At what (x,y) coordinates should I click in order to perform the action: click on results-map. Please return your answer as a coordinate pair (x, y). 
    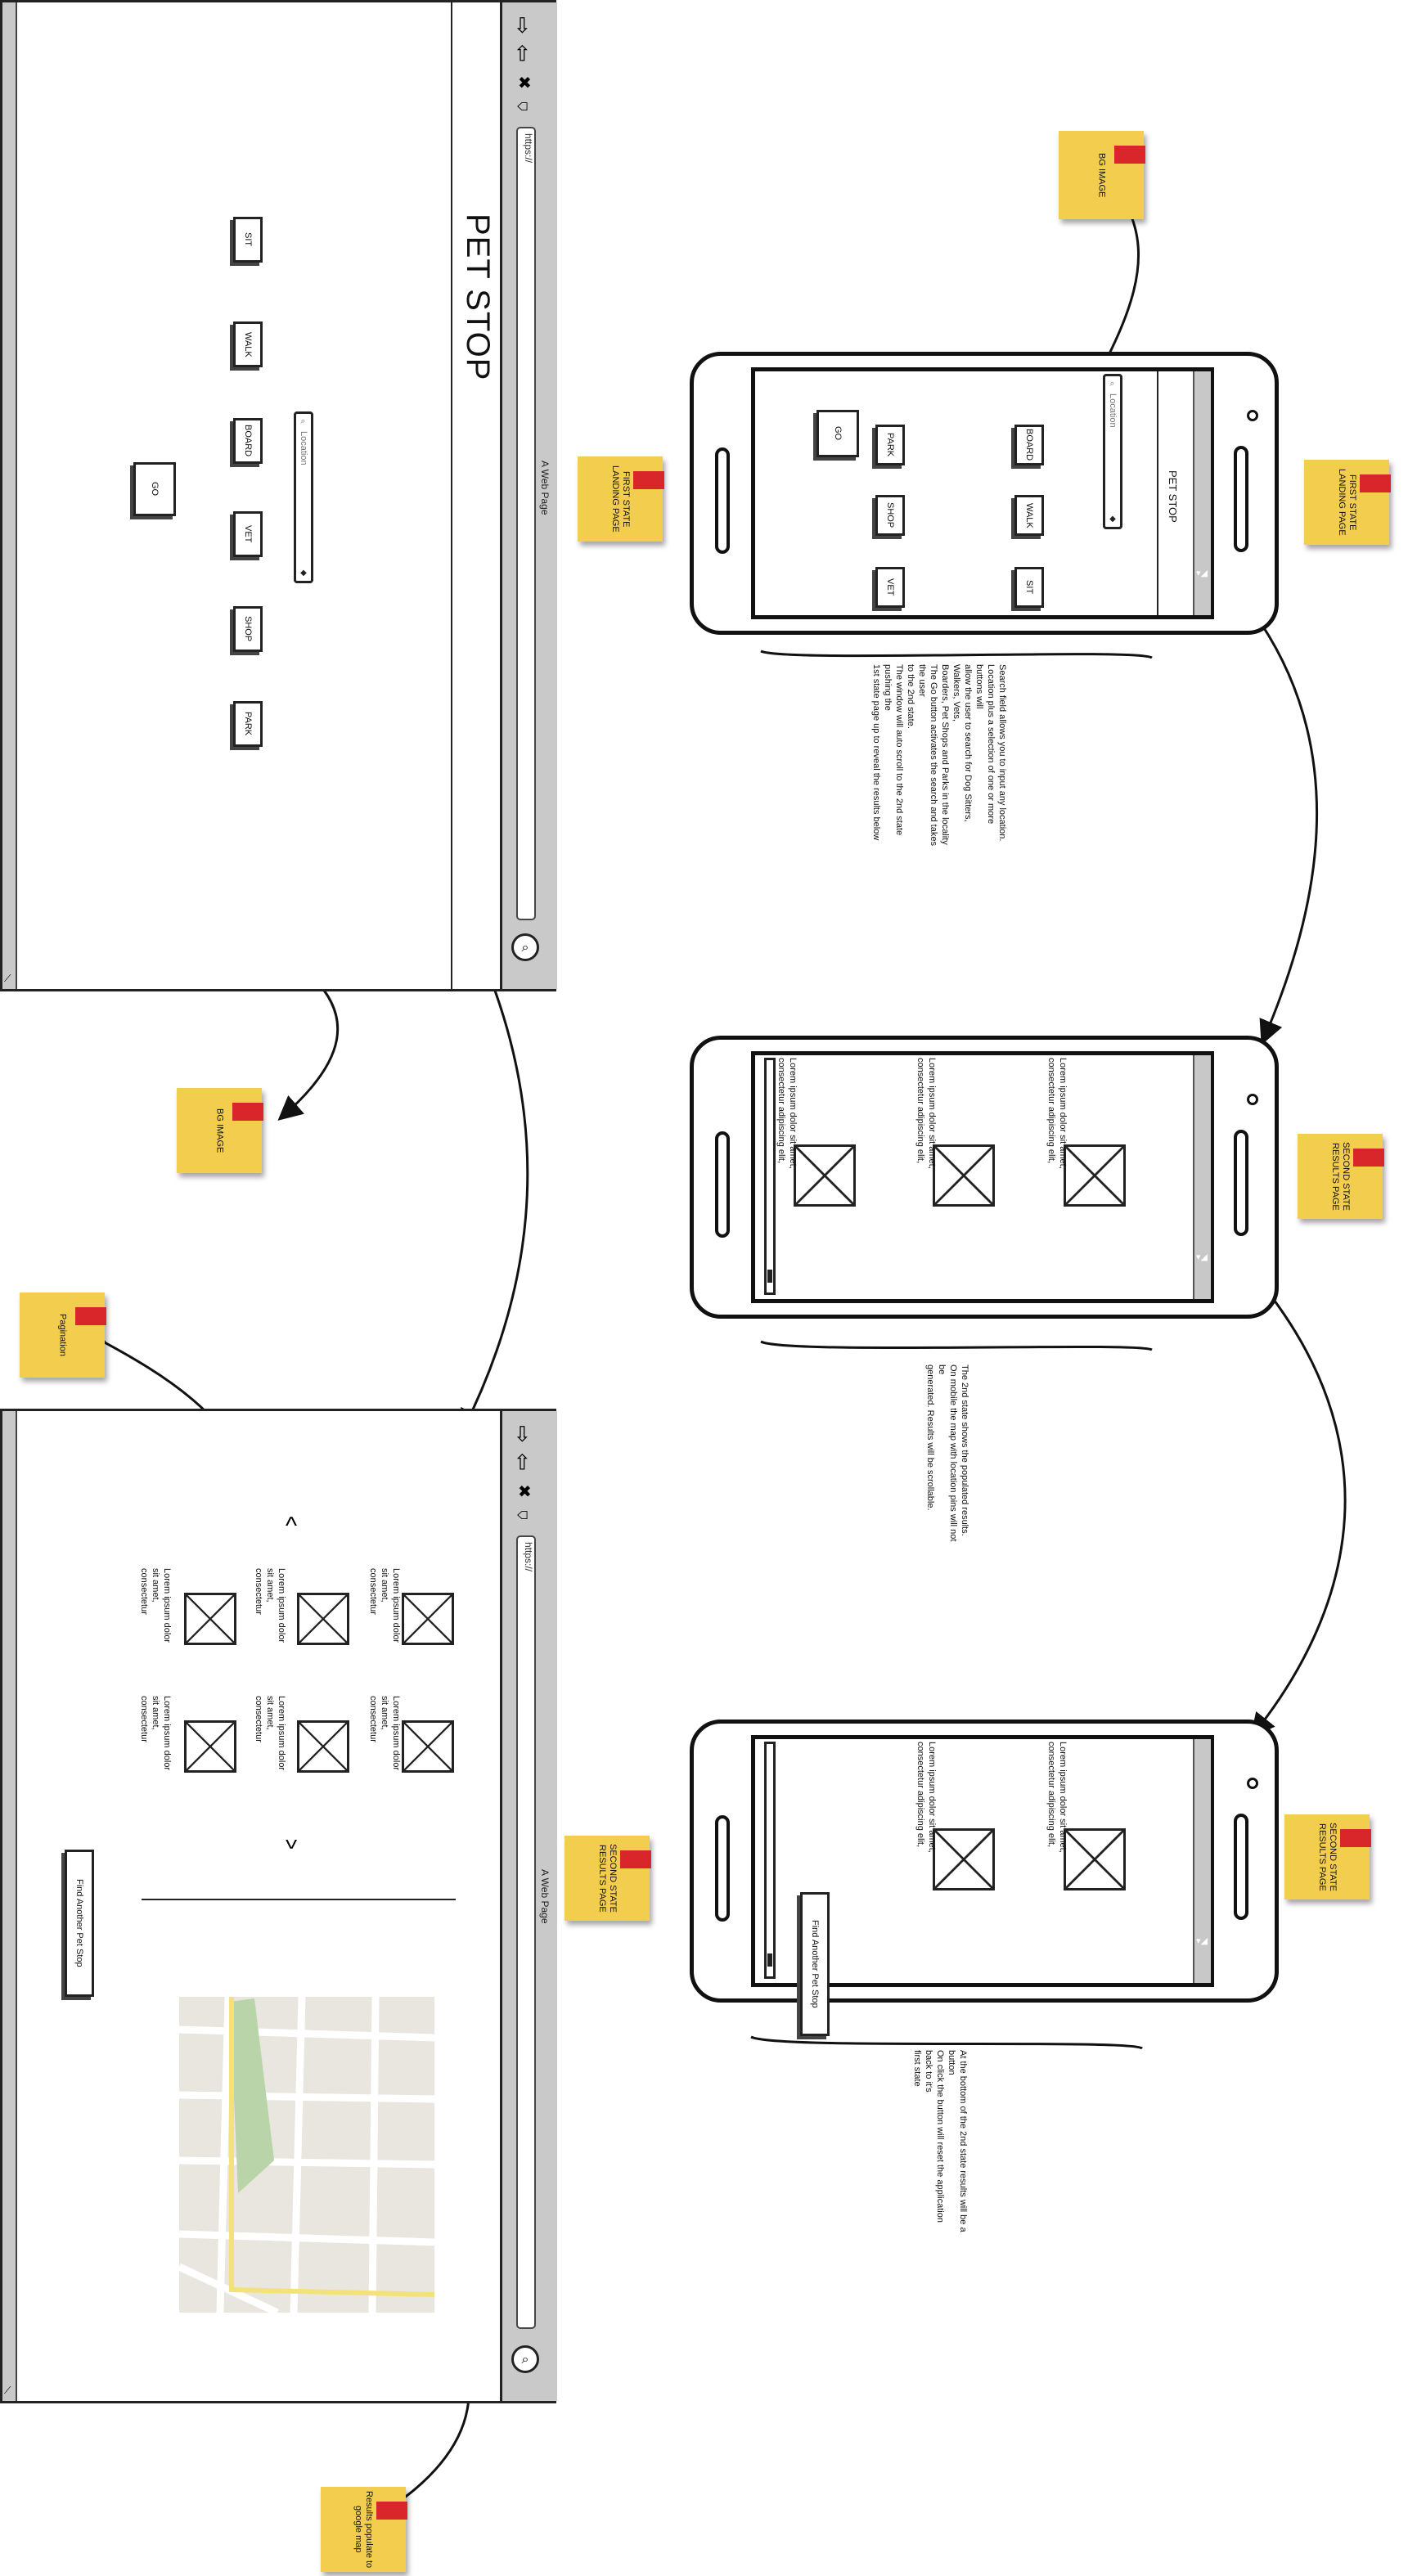
    Looking at the image, I should click on (306, 2155).